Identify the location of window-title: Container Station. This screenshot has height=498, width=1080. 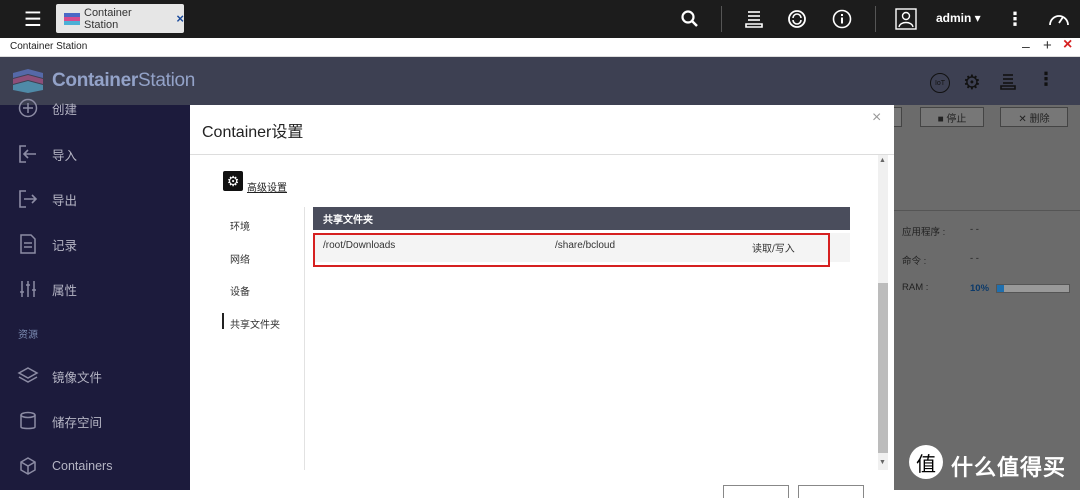
(49, 46).